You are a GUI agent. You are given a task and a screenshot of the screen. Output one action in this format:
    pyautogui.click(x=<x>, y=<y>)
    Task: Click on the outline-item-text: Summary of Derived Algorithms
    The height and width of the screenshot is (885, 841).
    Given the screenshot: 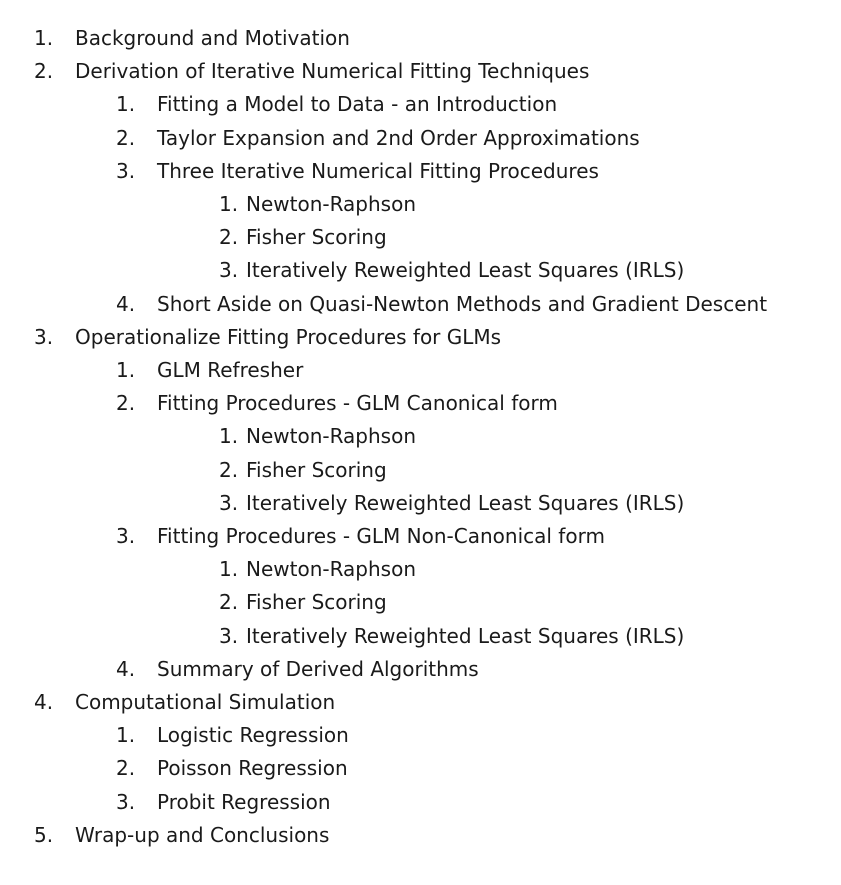 What is the action you would take?
    pyautogui.click(x=318, y=668)
    